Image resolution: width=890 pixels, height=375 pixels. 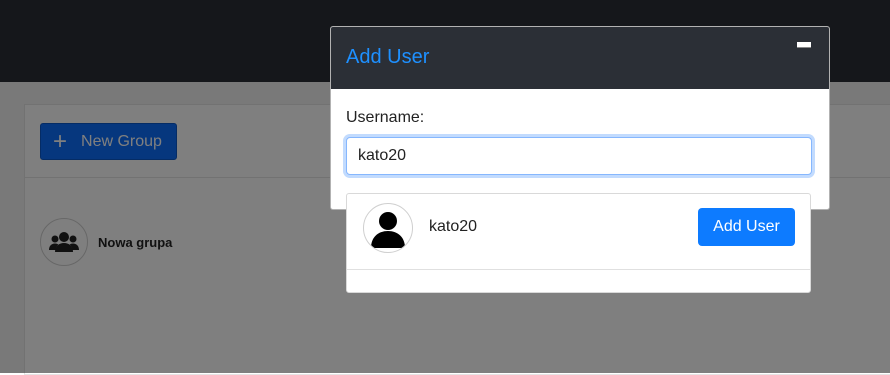 What do you see at coordinates (453, 226) in the screenshot?
I see `result-username: kato20` at bounding box center [453, 226].